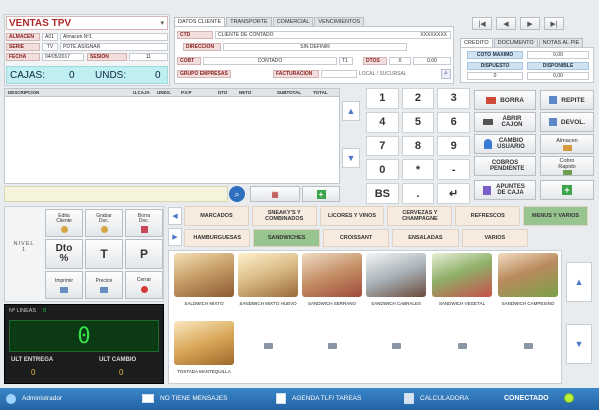  I want to click on product-image, so click(462, 275).